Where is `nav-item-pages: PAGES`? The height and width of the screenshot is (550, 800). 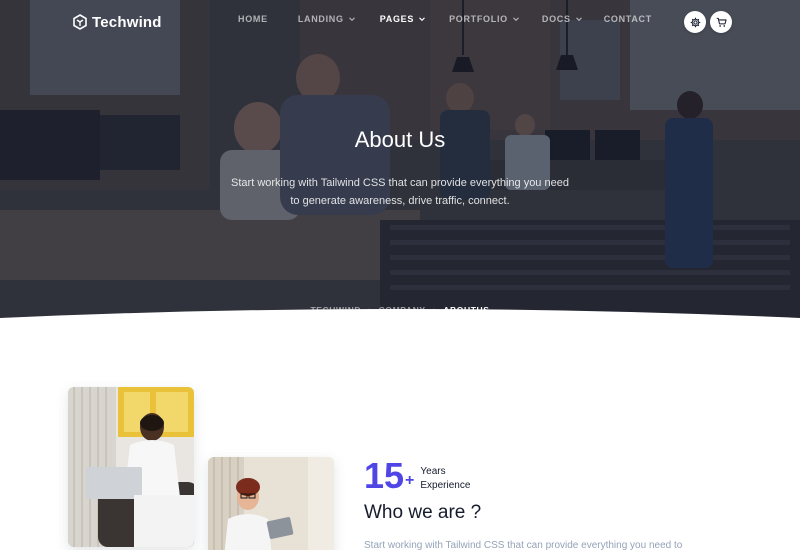
nav-item-pages: PAGES is located at coordinates (403, 19).